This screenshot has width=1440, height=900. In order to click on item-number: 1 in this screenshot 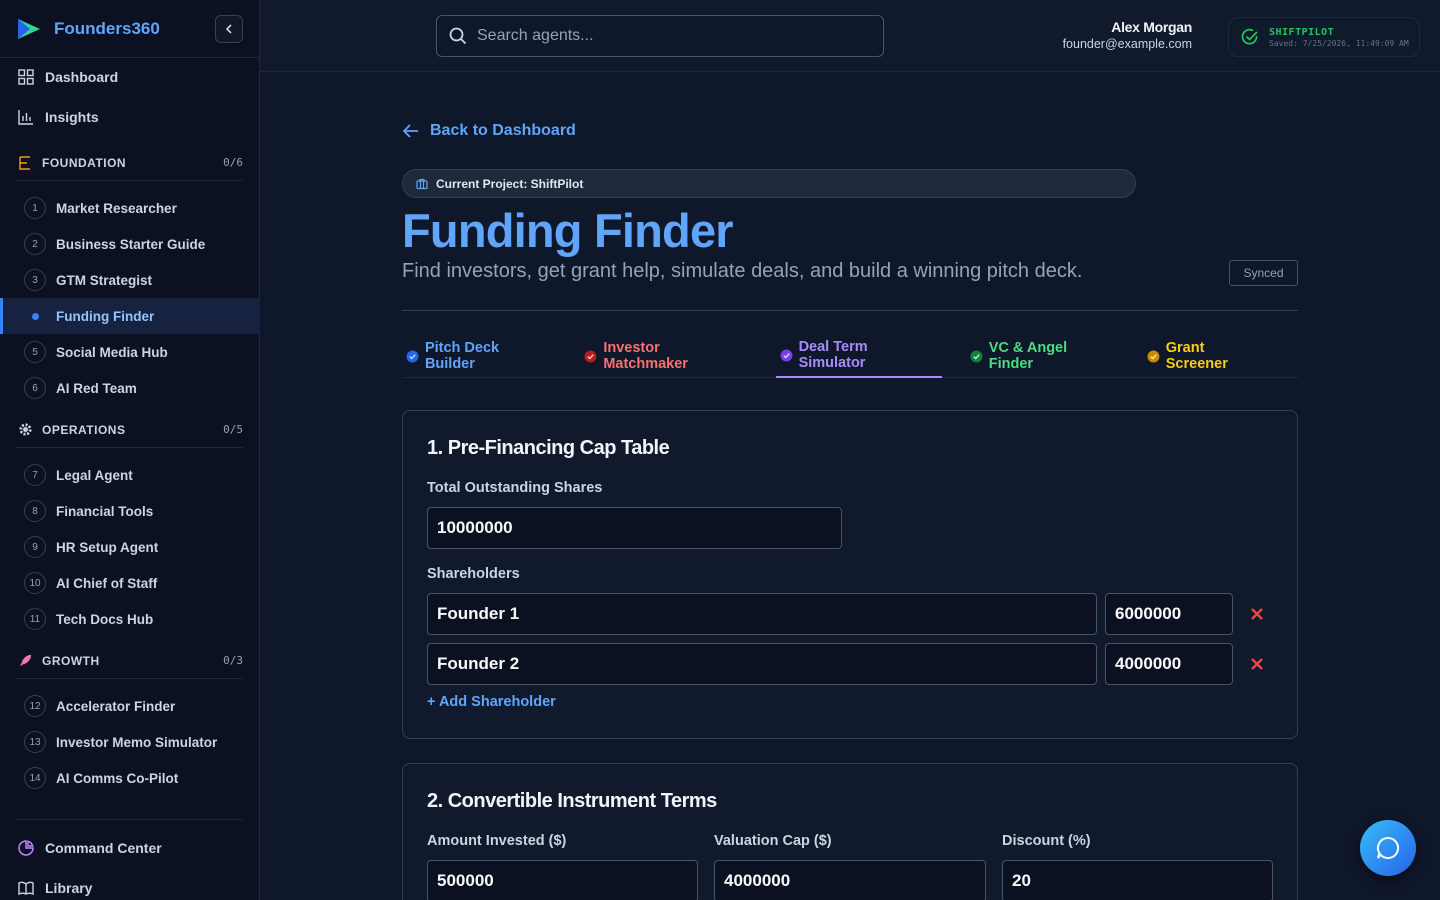, I will do `click(35, 208)`.